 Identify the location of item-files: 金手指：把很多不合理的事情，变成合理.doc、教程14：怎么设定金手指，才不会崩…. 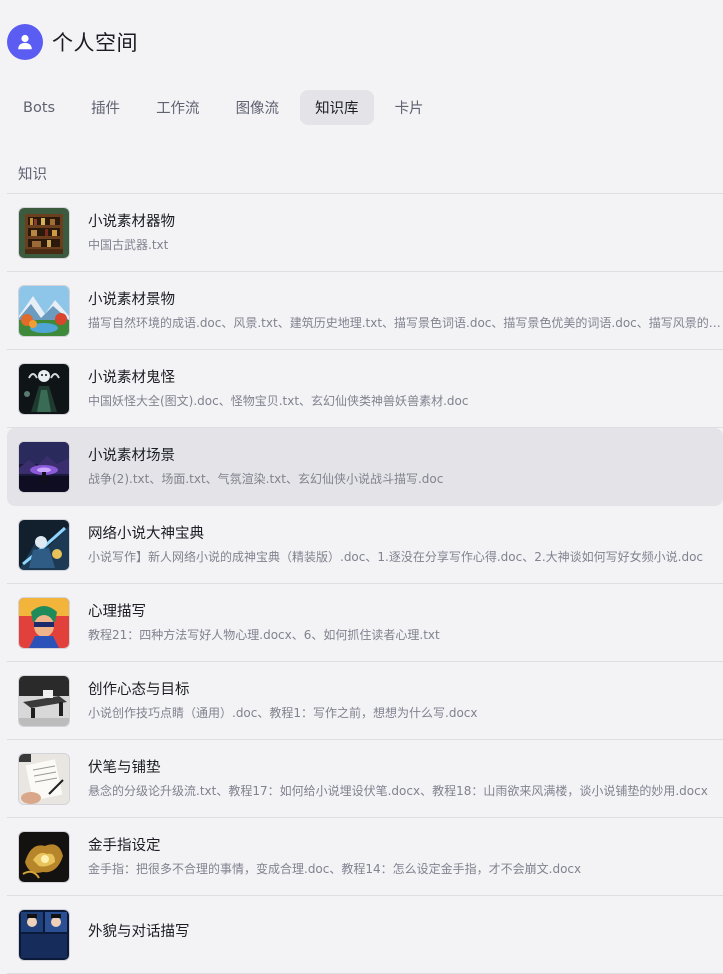
(335, 869).